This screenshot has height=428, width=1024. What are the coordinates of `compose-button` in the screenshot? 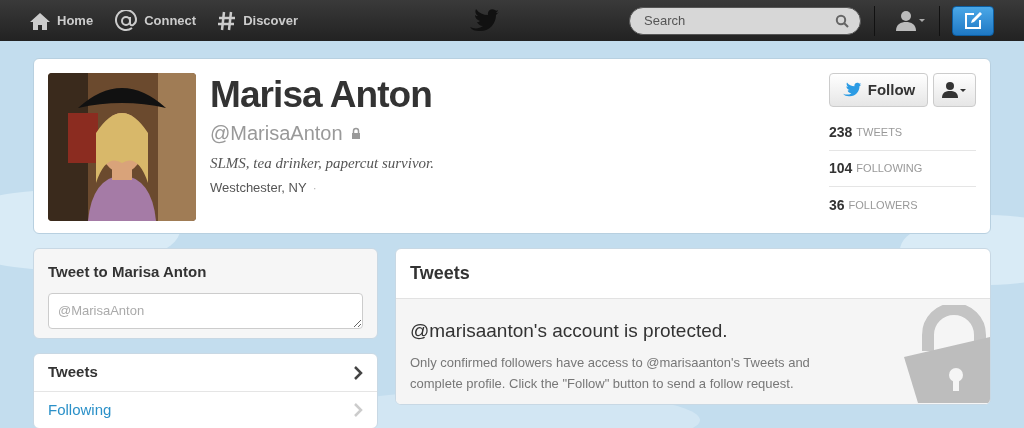 It's located at (973, 20).